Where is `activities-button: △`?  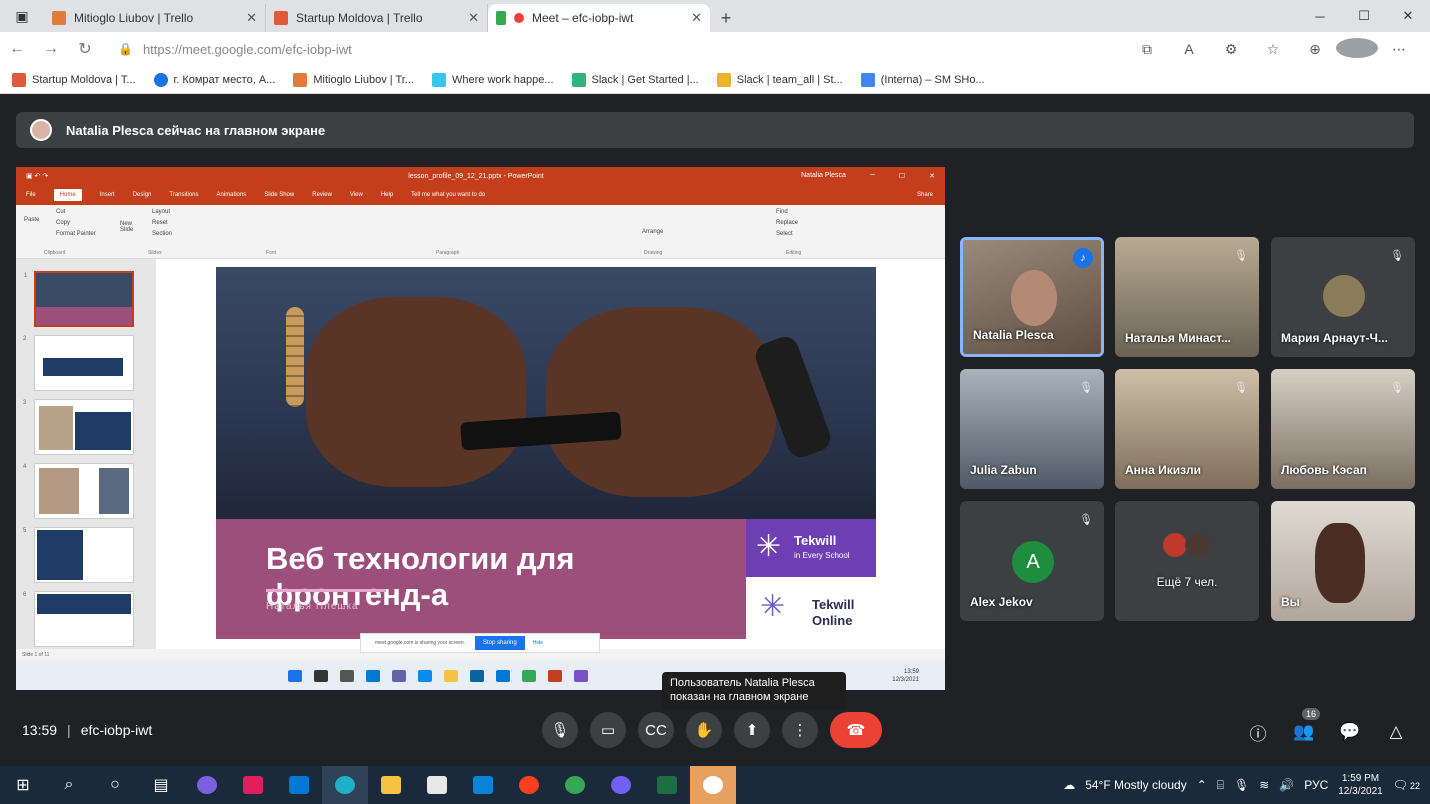
activities-button: △ is located at coordinates (1396, 732).